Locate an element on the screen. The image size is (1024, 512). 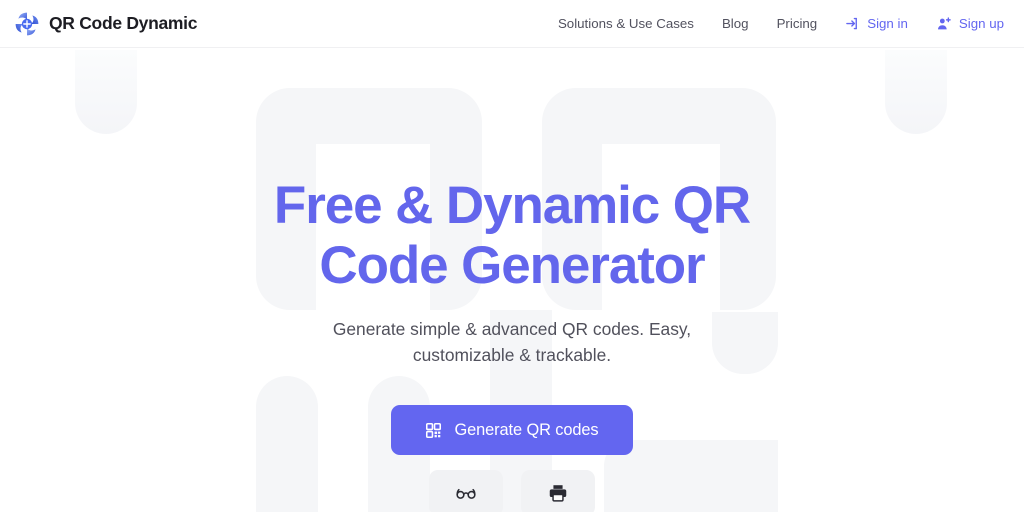
cta-row: Generate QR codes is located at coordinates (512, 430).